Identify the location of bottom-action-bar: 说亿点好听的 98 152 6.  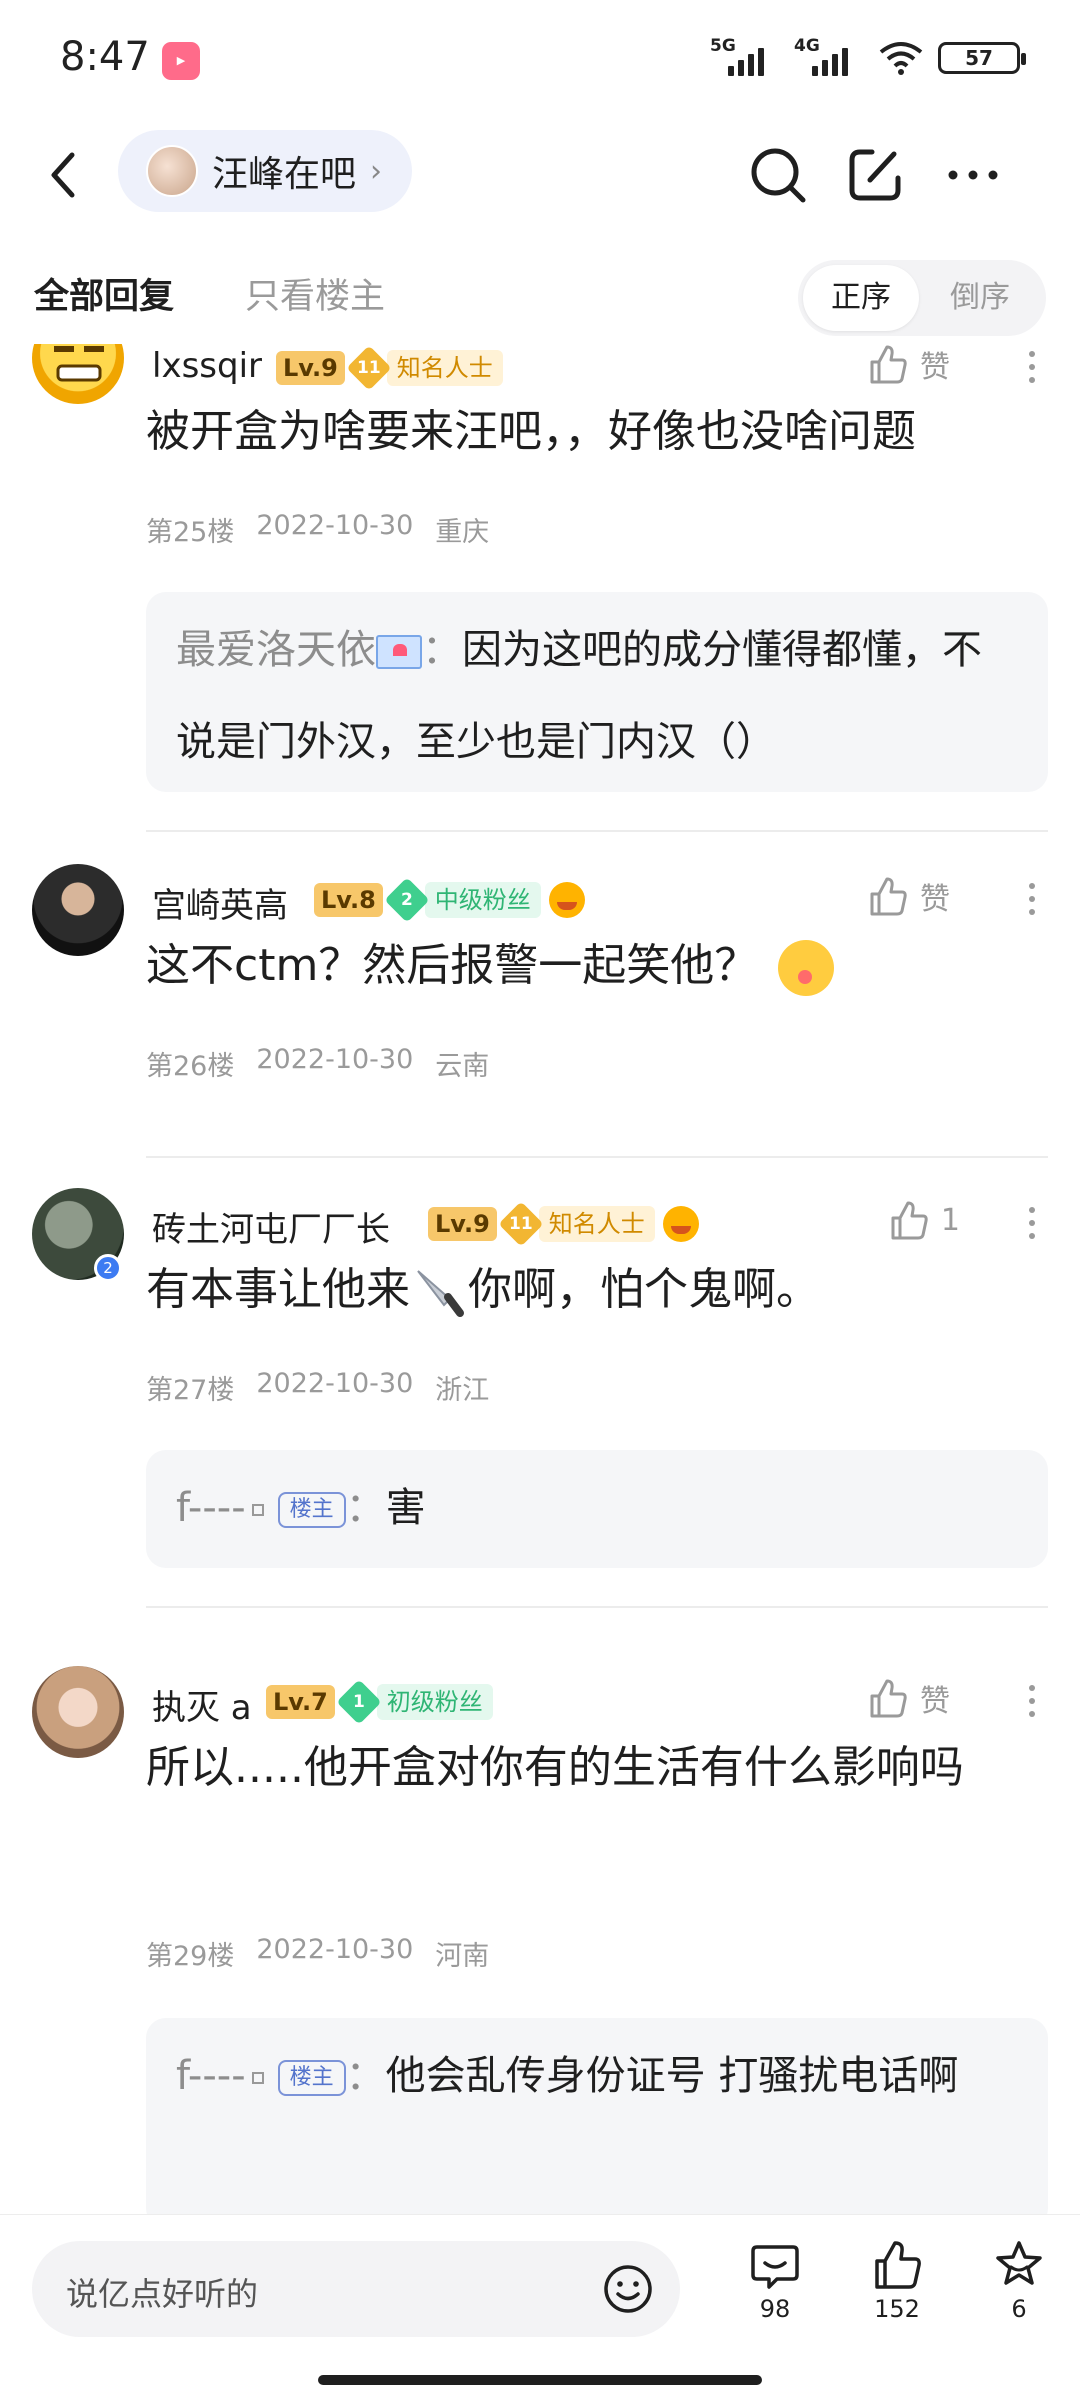
(540, 2308).